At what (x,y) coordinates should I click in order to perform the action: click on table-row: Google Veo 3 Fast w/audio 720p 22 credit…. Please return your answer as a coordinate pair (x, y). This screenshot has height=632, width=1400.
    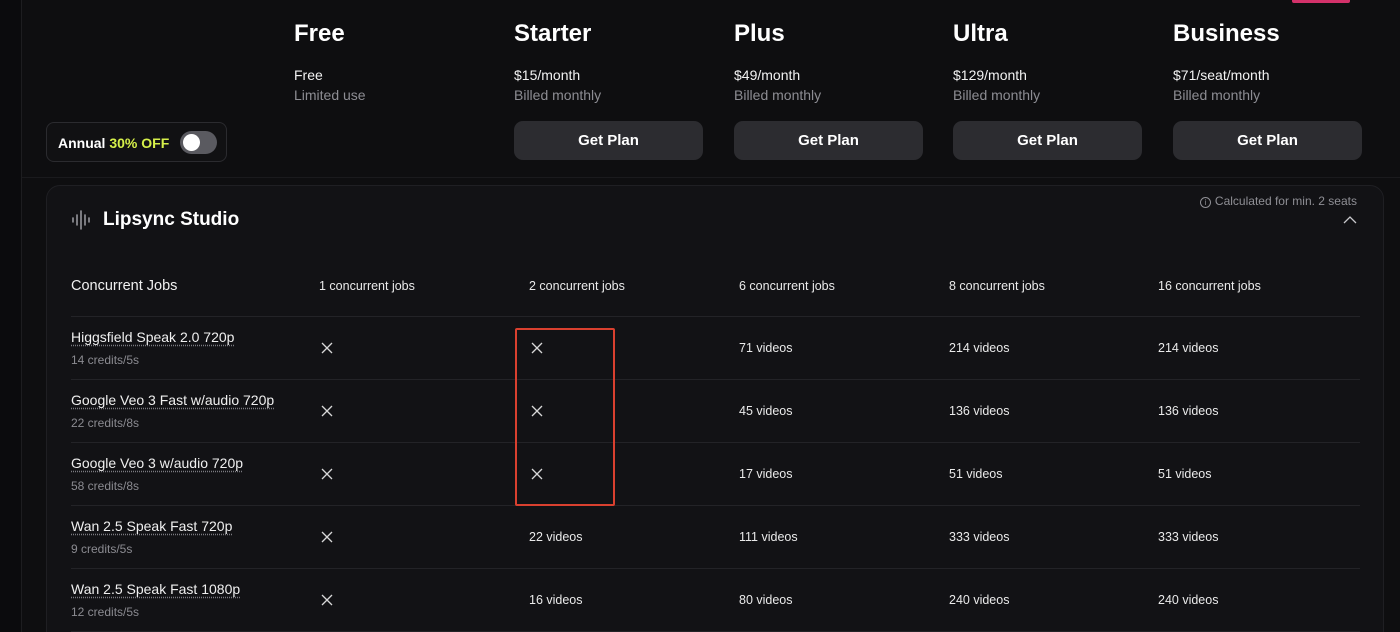
    Looking at the image, I should click on (715, 411).